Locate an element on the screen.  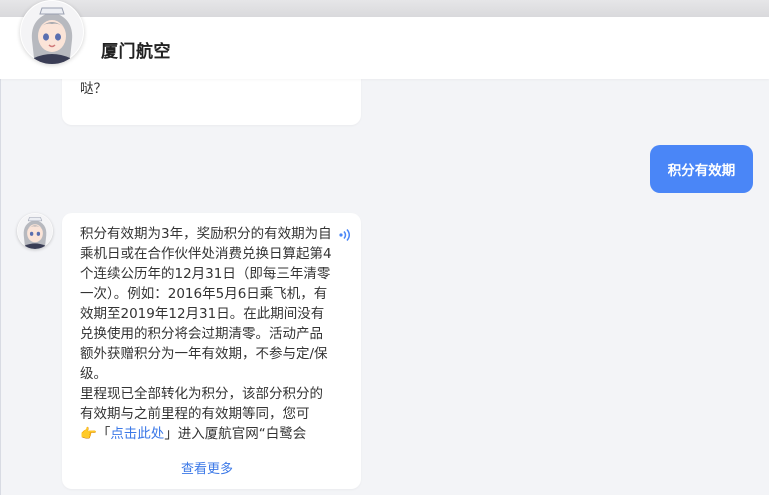
answer-link-line: 👉「点击此处」进入厦航官网“白鹭会 is located at coordinates (208, 434).